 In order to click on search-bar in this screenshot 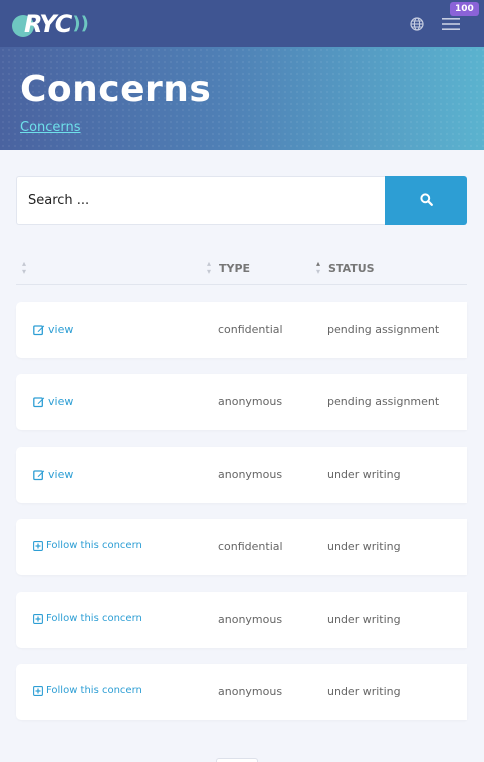, I will do `click(241, 200)`.